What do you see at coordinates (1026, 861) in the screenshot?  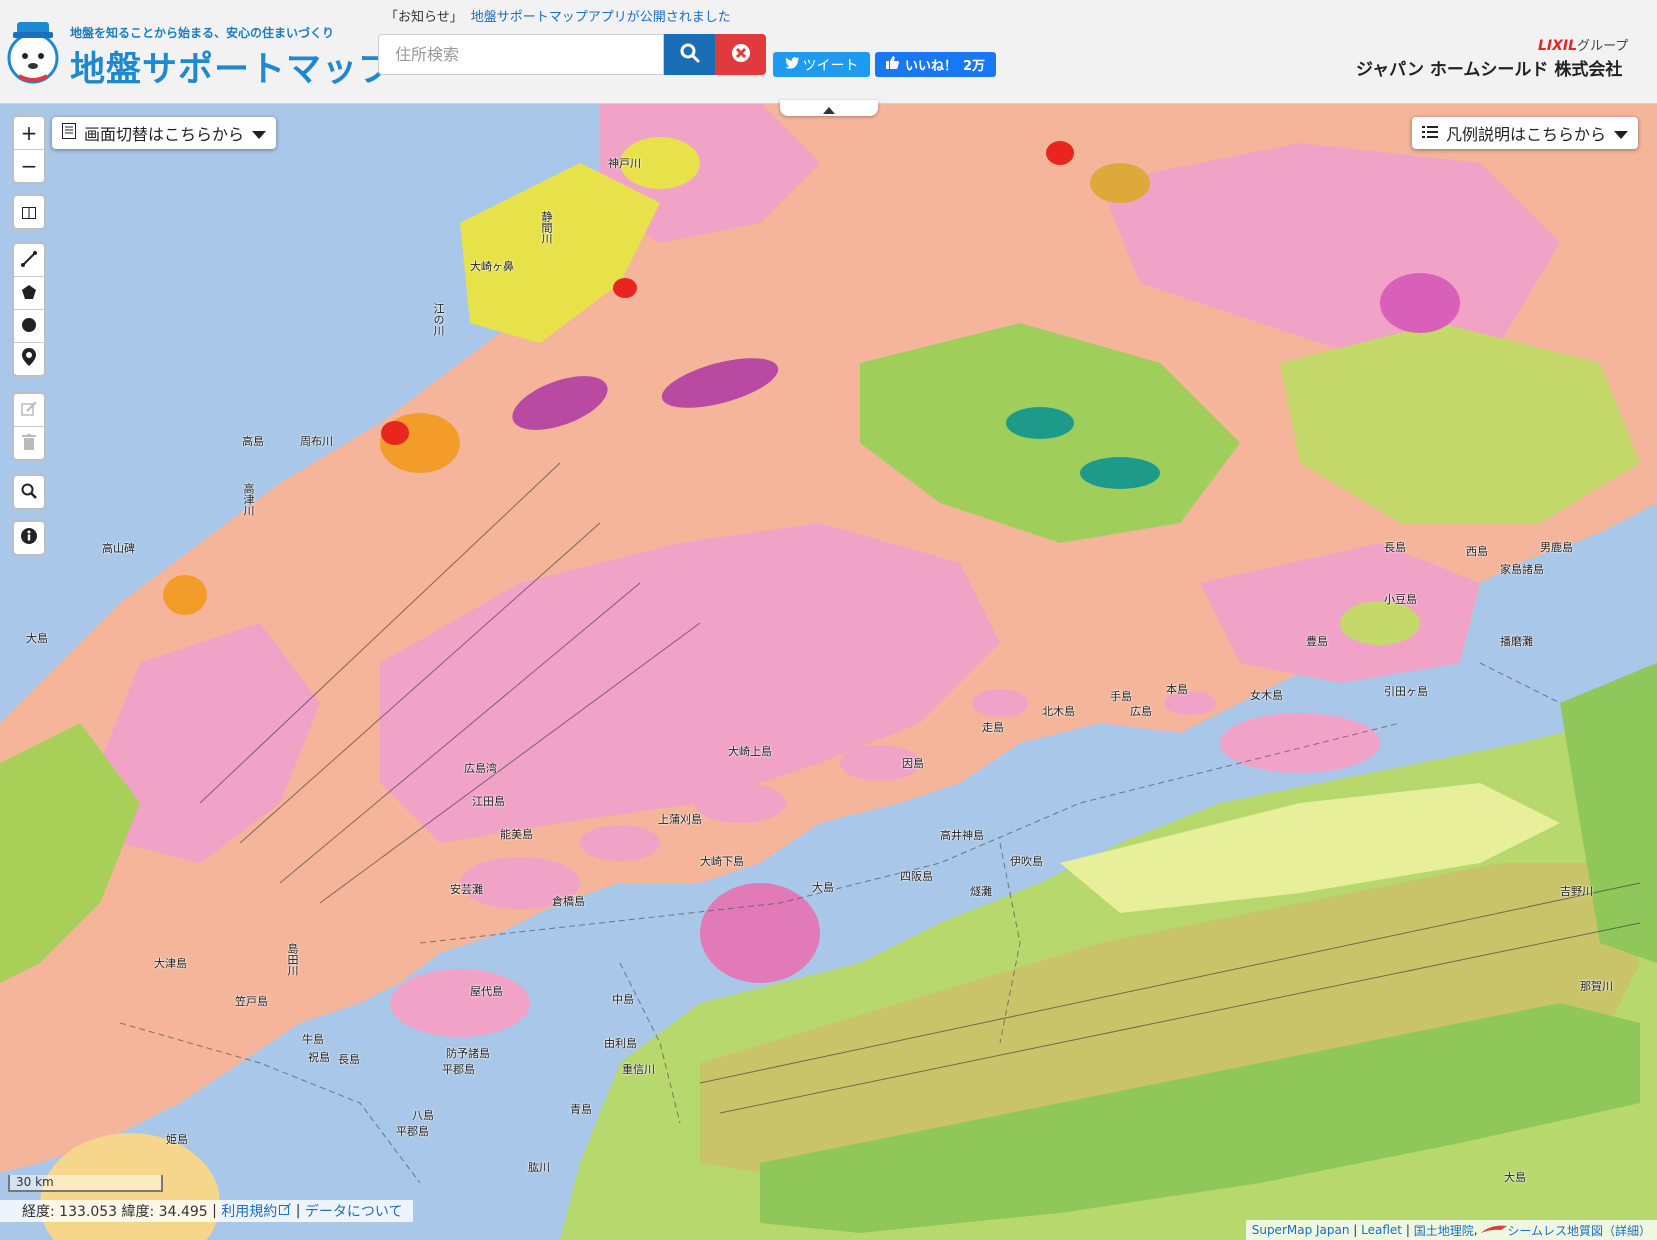 I see `place-label: 伊吹島` at bounding box center [1026, 861].